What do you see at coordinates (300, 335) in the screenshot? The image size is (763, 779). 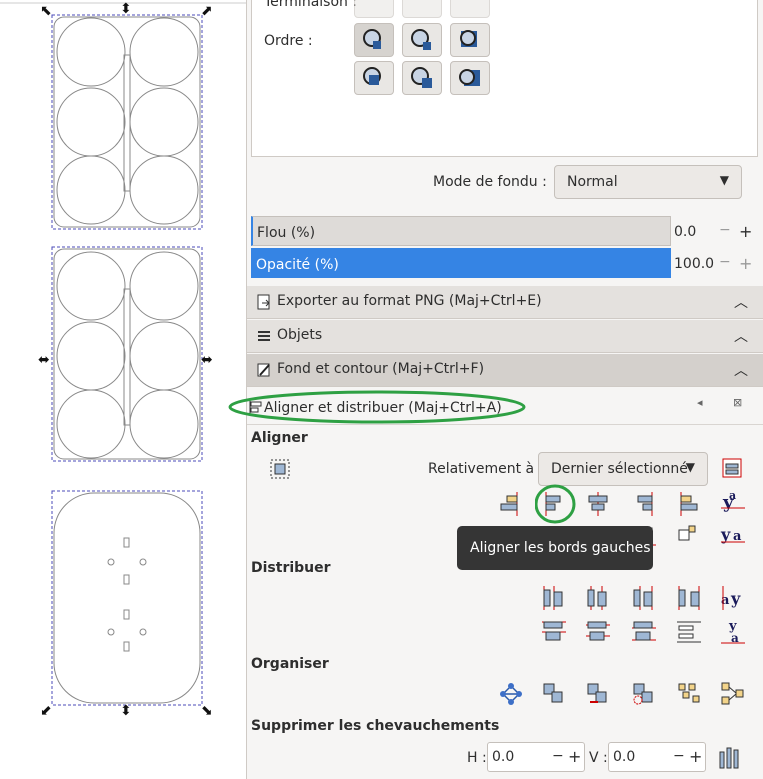 I see `dock-objets-label: Objets` at bounding box center [300, 335].